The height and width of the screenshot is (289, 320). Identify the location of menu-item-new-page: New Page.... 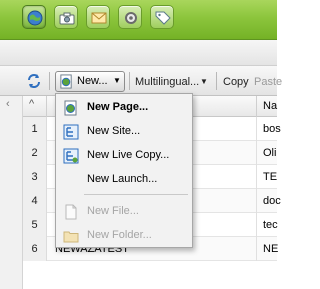
(124, 108).